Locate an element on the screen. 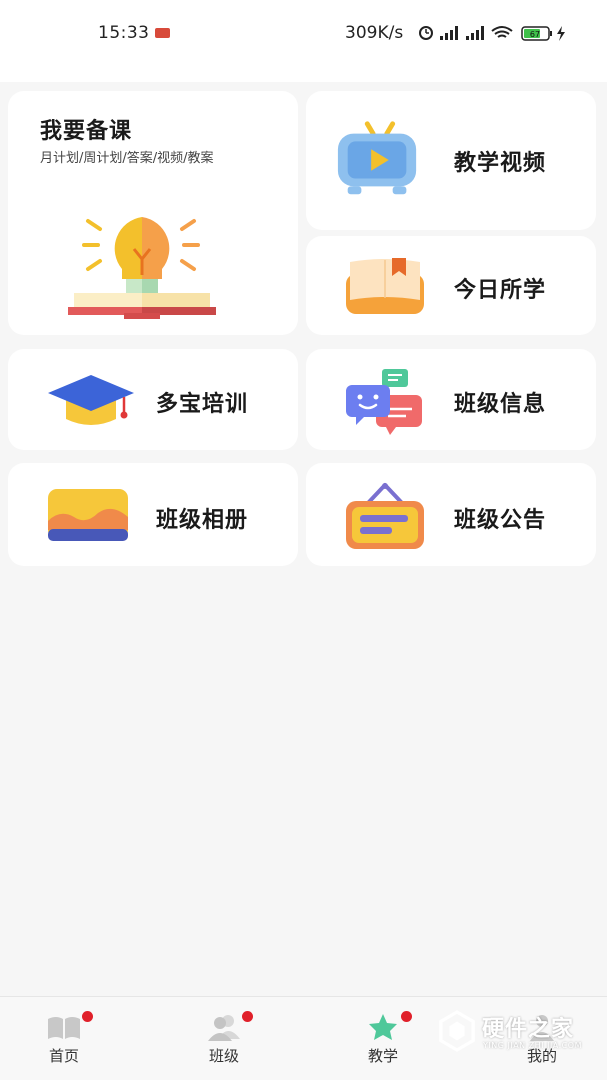 This screenshot has height=1080, width=607. watermark-subtext: YING JIAN ZHI JIA.COM is located at coordinates (532, 1045).